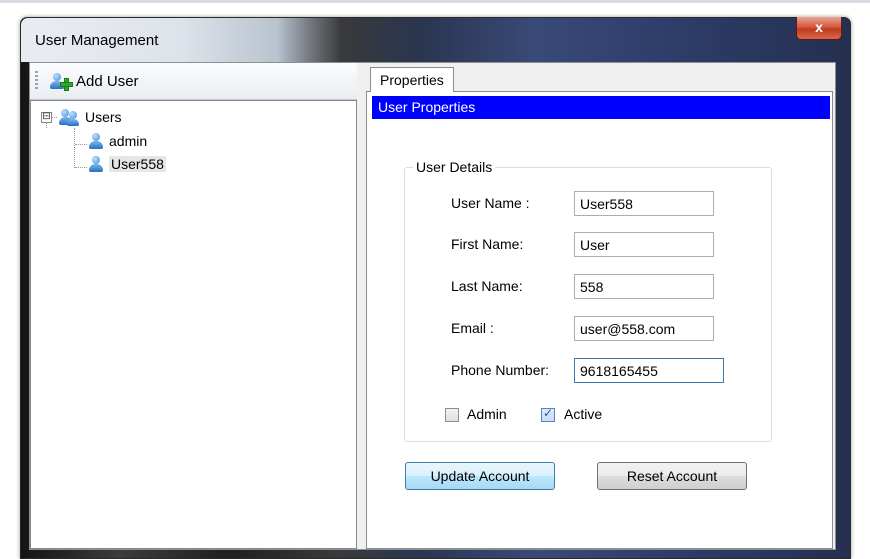  Describe the element at coordinates (435, 39) in the screenshot. I see `title-bar: User Management x` at that location.